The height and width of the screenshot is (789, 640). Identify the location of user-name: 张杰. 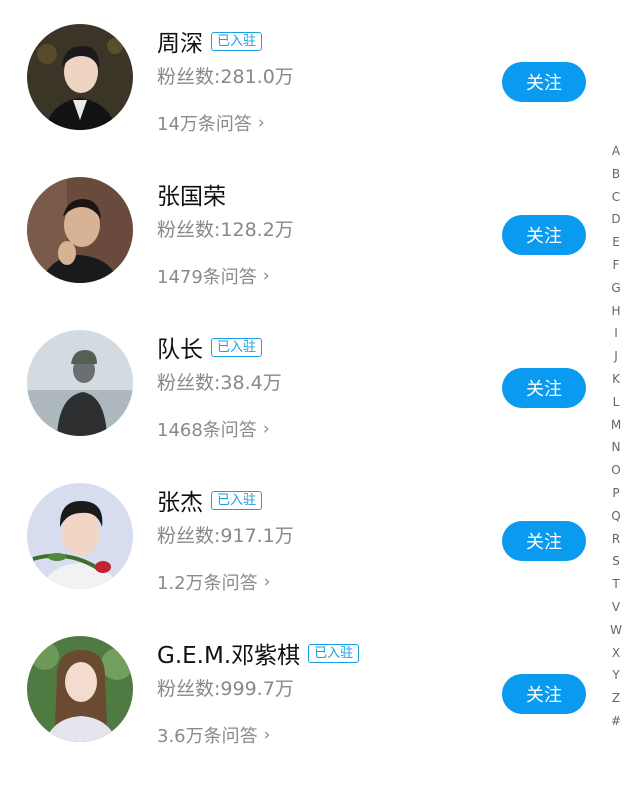
(180, 500).